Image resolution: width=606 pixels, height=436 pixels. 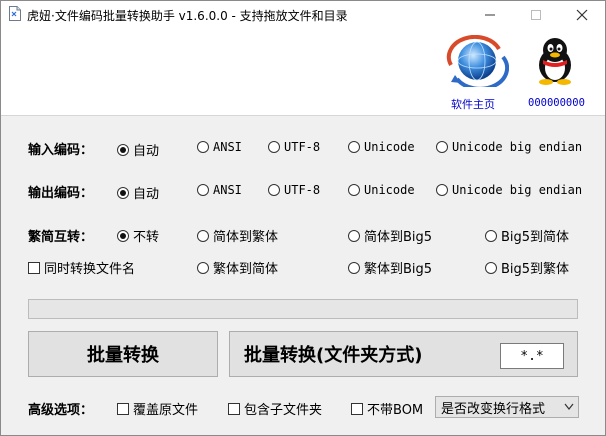 What do you see at coordinates (157, 408) in the screenshot?
I see `overwrite-original-checkbox: 覆盖原文件` at bounding box center [157, 408].